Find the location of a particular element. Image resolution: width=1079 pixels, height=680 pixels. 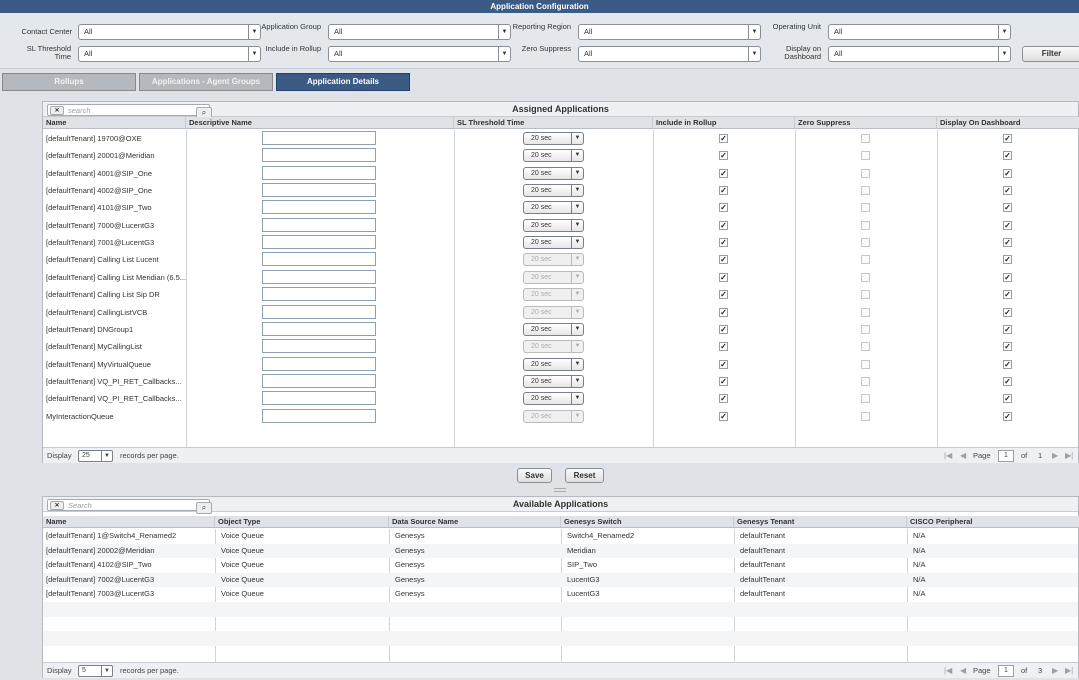

table-row: [defaultTenant] 19700@OXE 20 sec ▼ ✓ ✓ is located at coordinates (560, 138).